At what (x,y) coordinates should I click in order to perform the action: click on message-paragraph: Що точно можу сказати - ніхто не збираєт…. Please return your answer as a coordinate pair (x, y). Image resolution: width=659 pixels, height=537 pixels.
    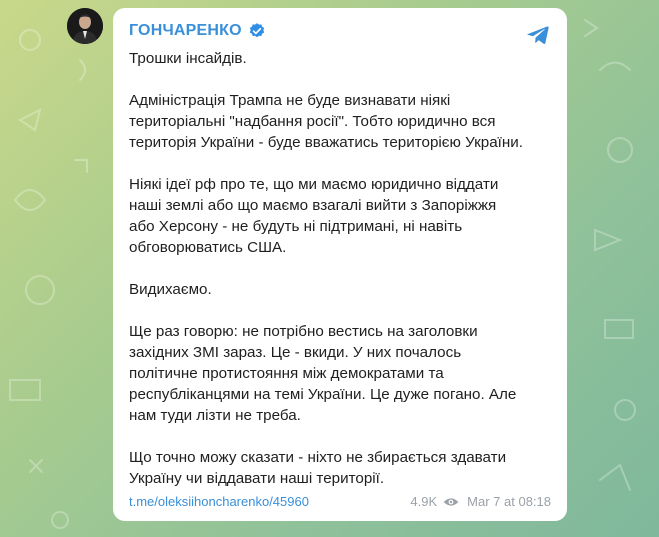
    Looking at the image, I should click on (318, 468).